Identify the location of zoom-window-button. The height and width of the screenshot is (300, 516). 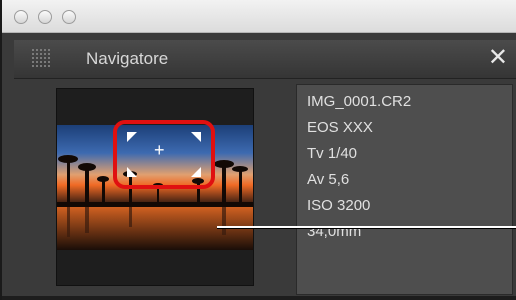
(69, 17).